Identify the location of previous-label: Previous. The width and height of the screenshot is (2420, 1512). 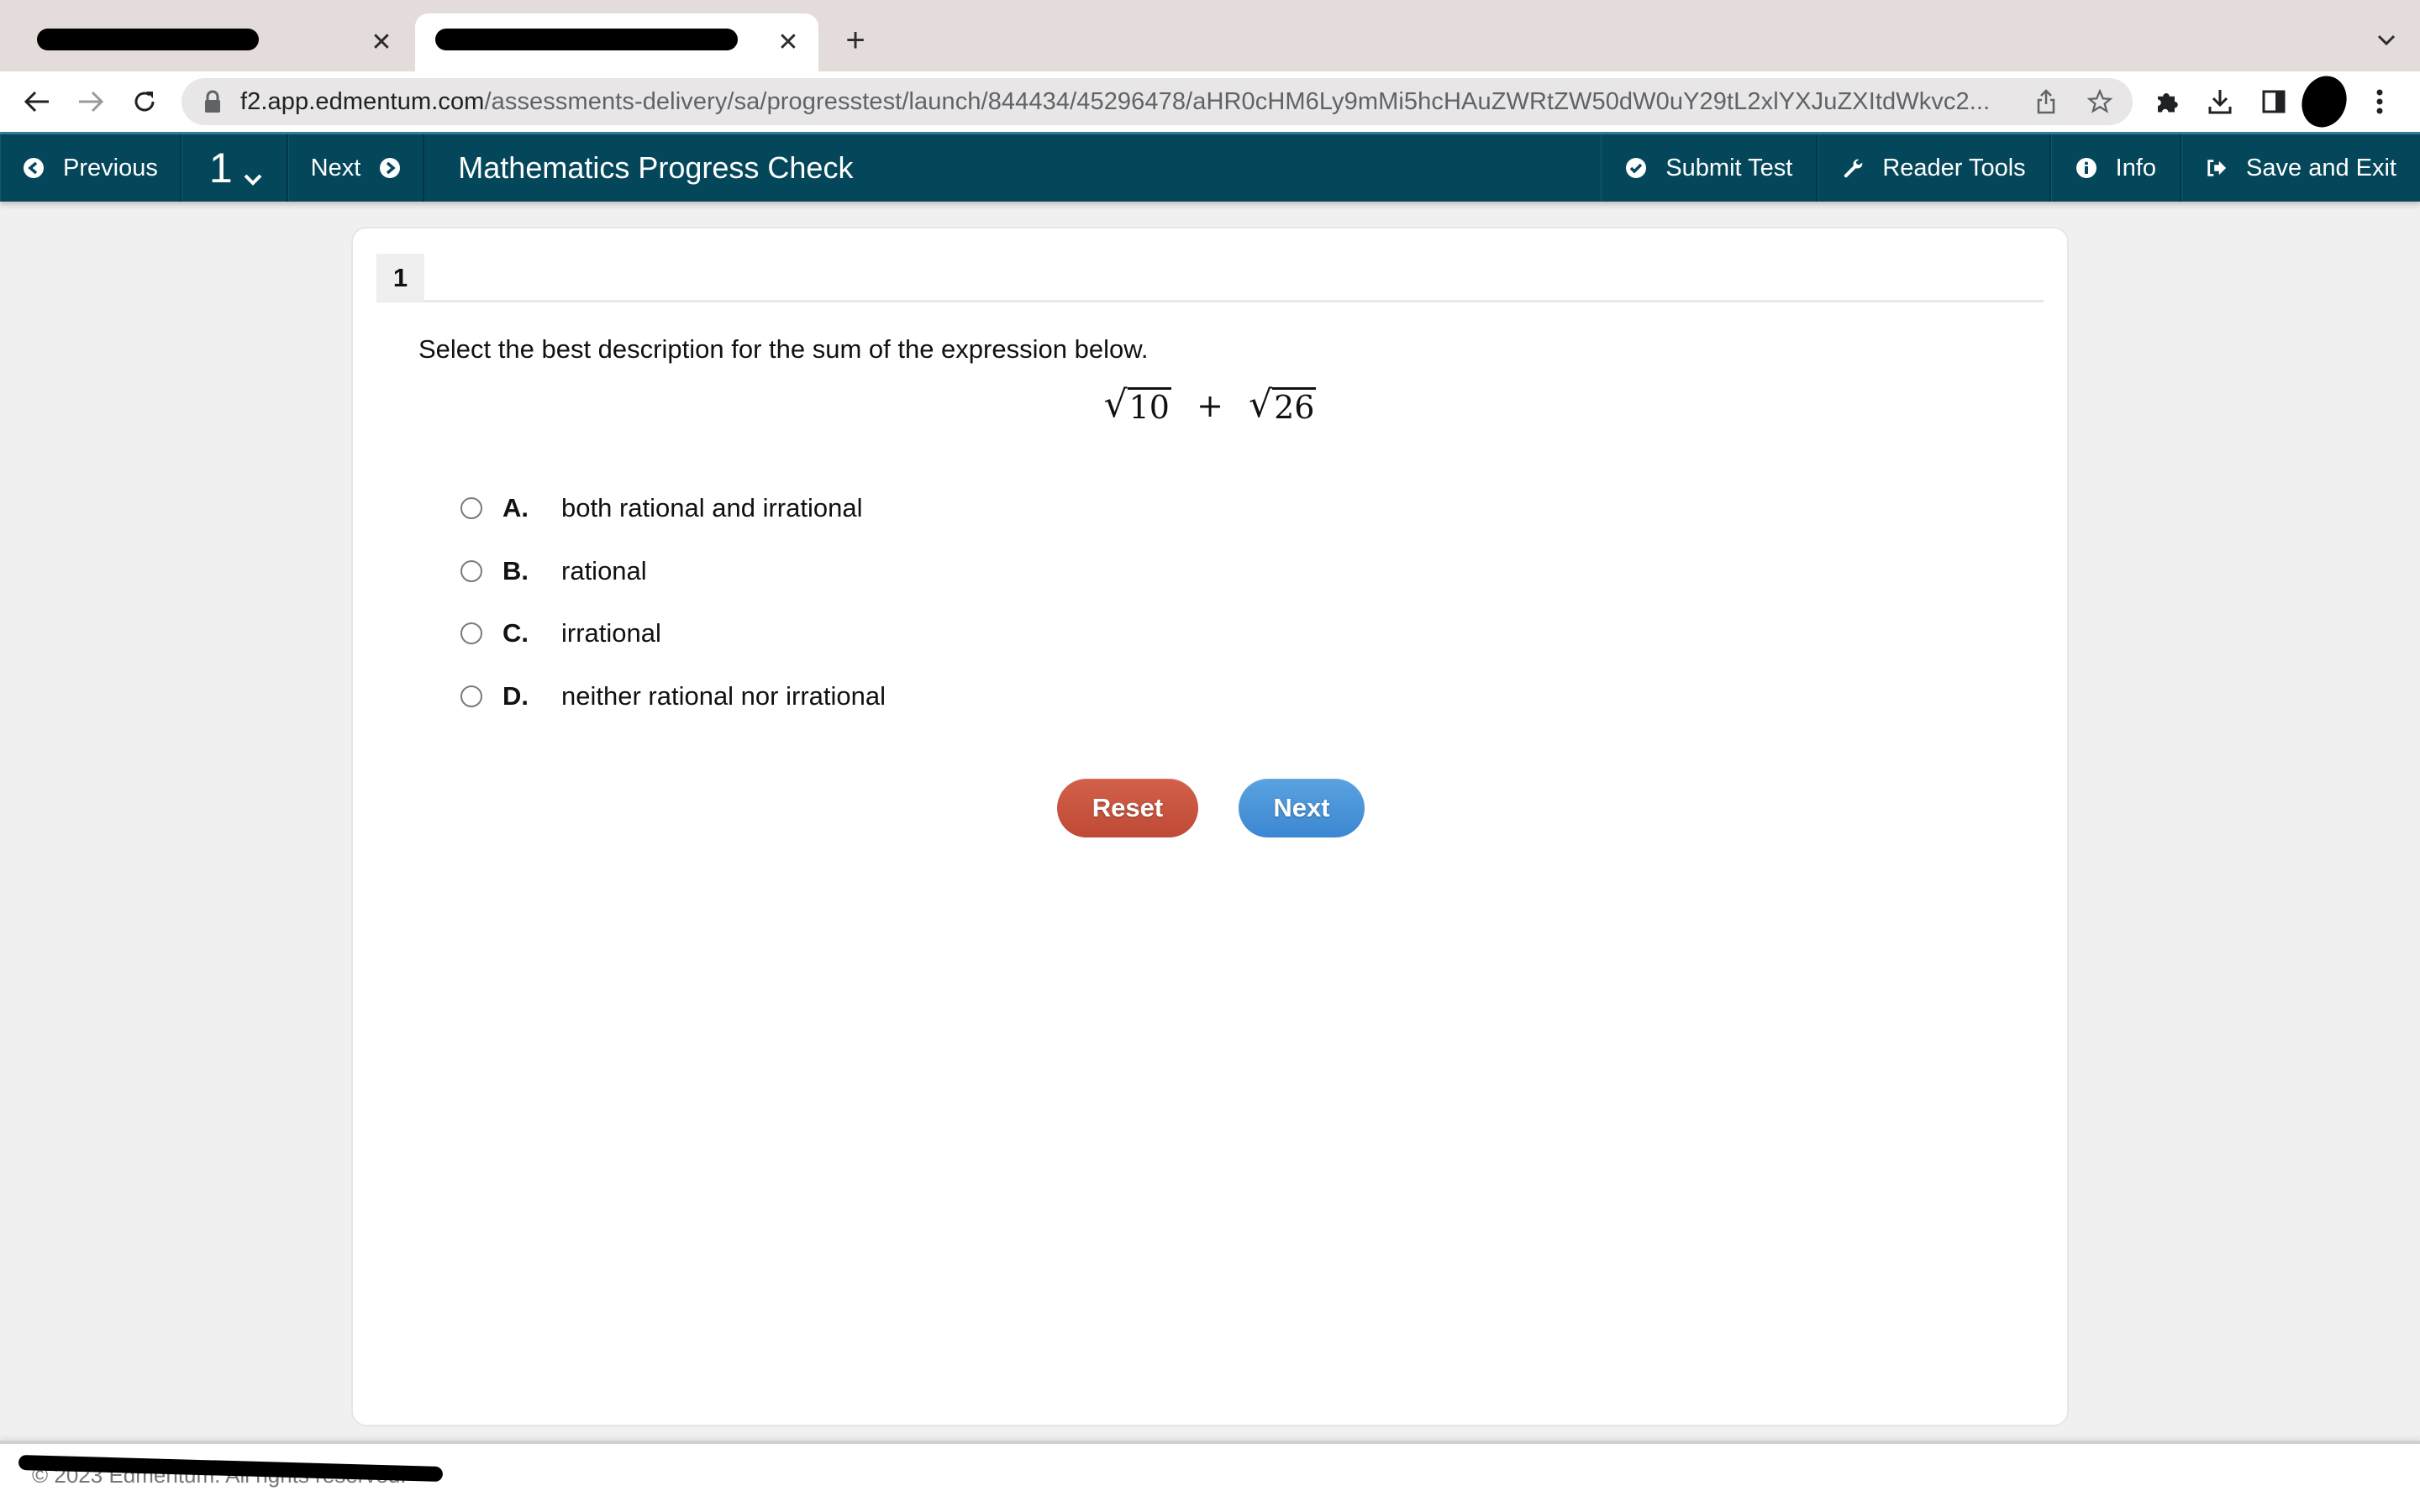
(110, 167).